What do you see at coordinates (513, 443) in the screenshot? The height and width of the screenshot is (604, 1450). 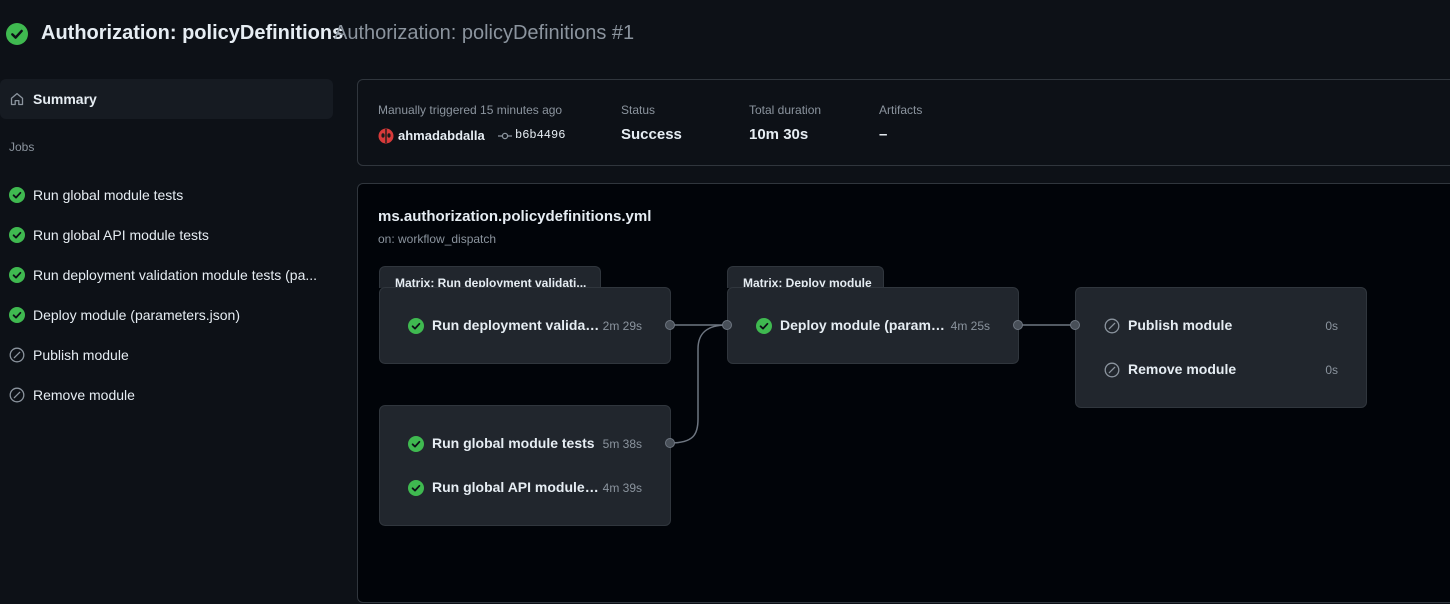 I see `graph-job-name: Run global module tests` at bounding box center [513, 443].